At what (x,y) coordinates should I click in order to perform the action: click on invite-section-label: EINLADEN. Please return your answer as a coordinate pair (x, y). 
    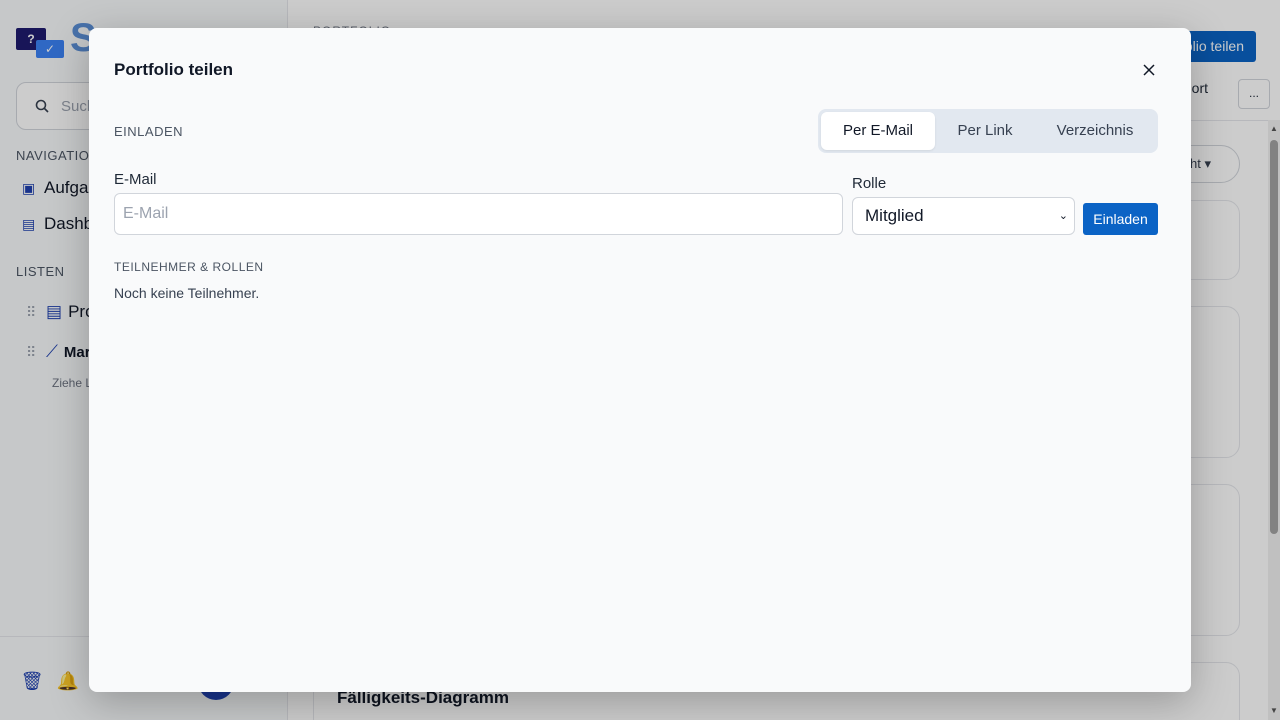
    Looking at the image, I should click on (149, 131).